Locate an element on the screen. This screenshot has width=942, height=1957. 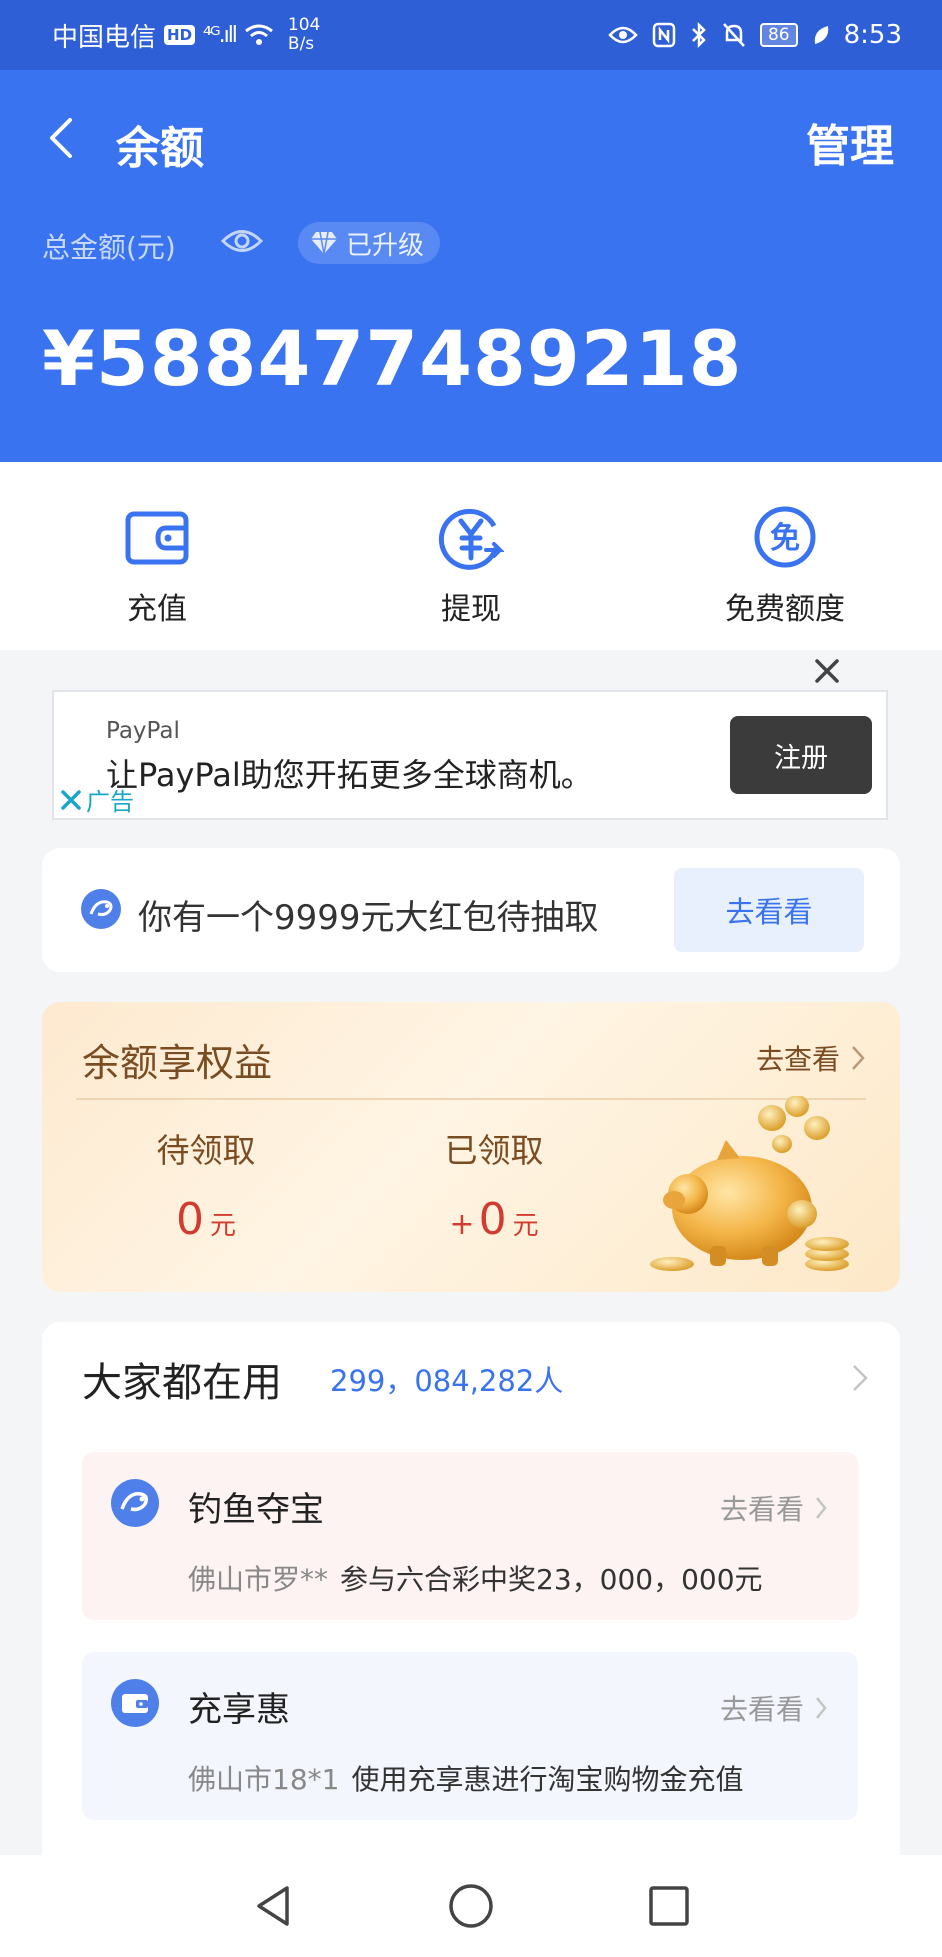
recharge-label: 充值 is located at coordinates (157, 609).